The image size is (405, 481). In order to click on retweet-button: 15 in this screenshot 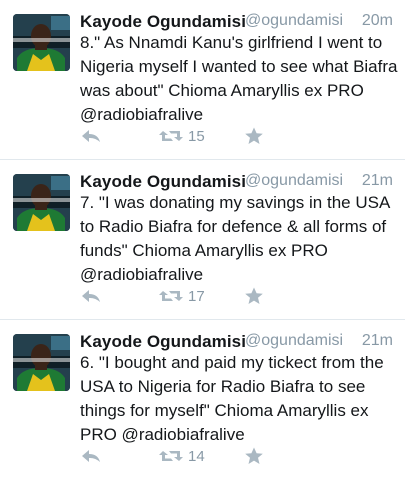, I will do `click(181, 136)`.